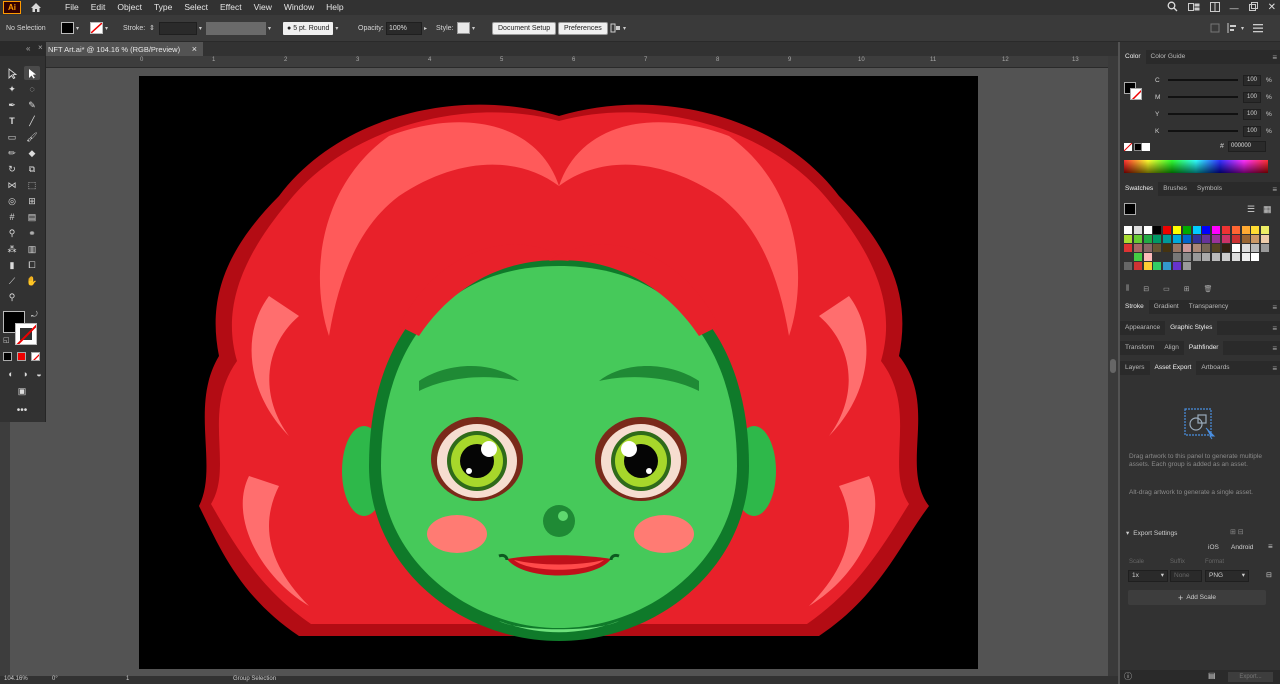  I want to click on magenta-slider: M 100%, so click(1200, 97).